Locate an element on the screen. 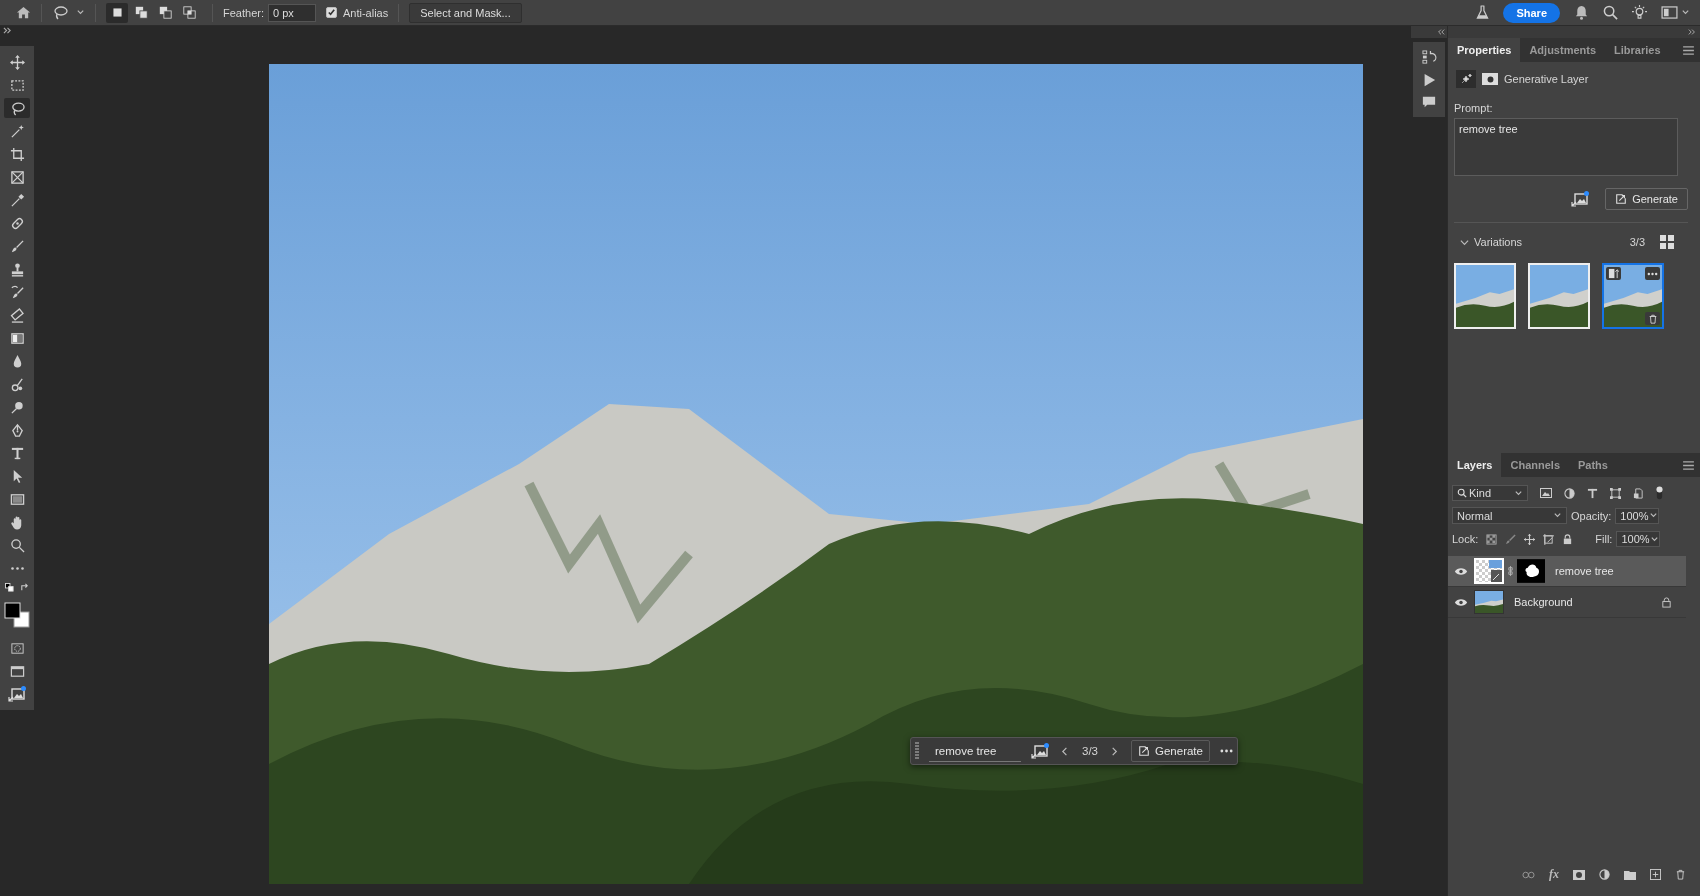 The image size is (1700, 896). disclosure-icon is located at coordinates (1464, 242).